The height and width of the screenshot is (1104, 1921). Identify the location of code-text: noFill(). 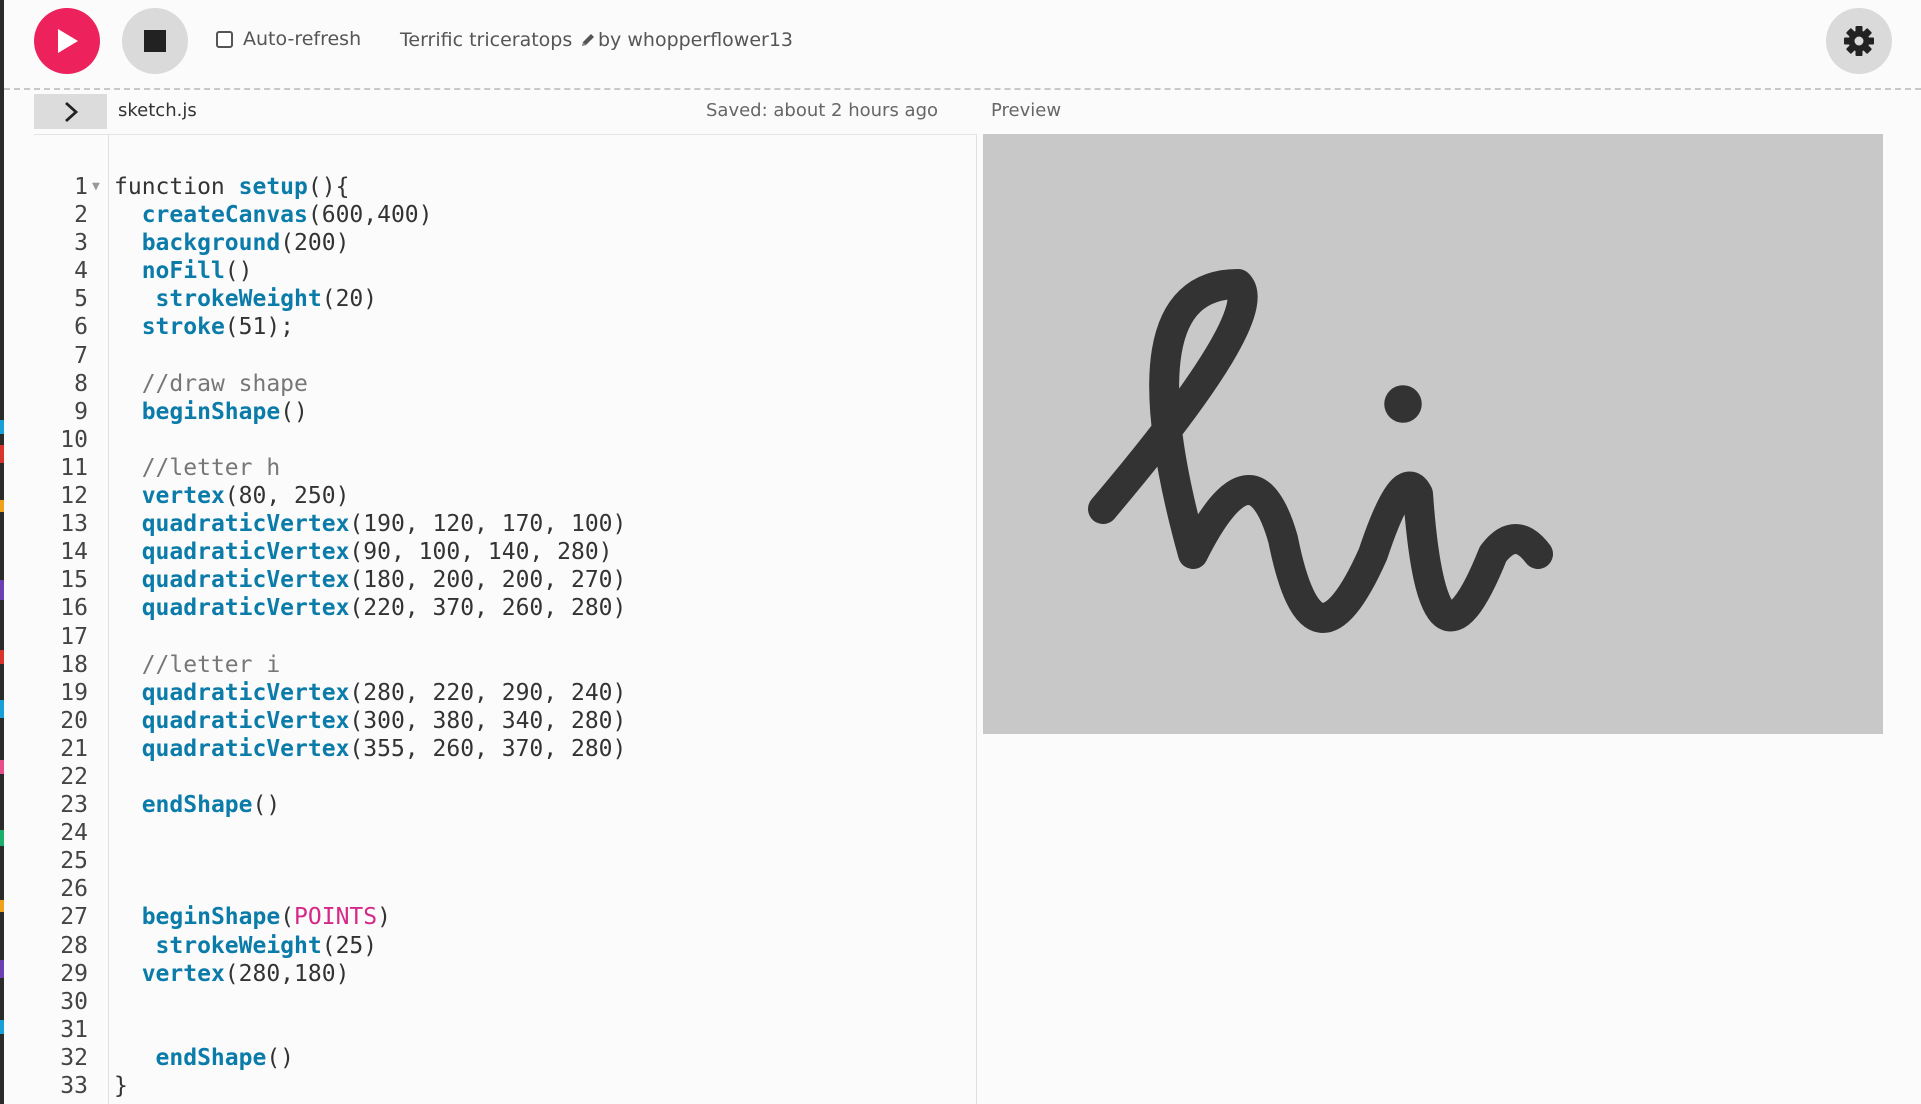
(183, 271).